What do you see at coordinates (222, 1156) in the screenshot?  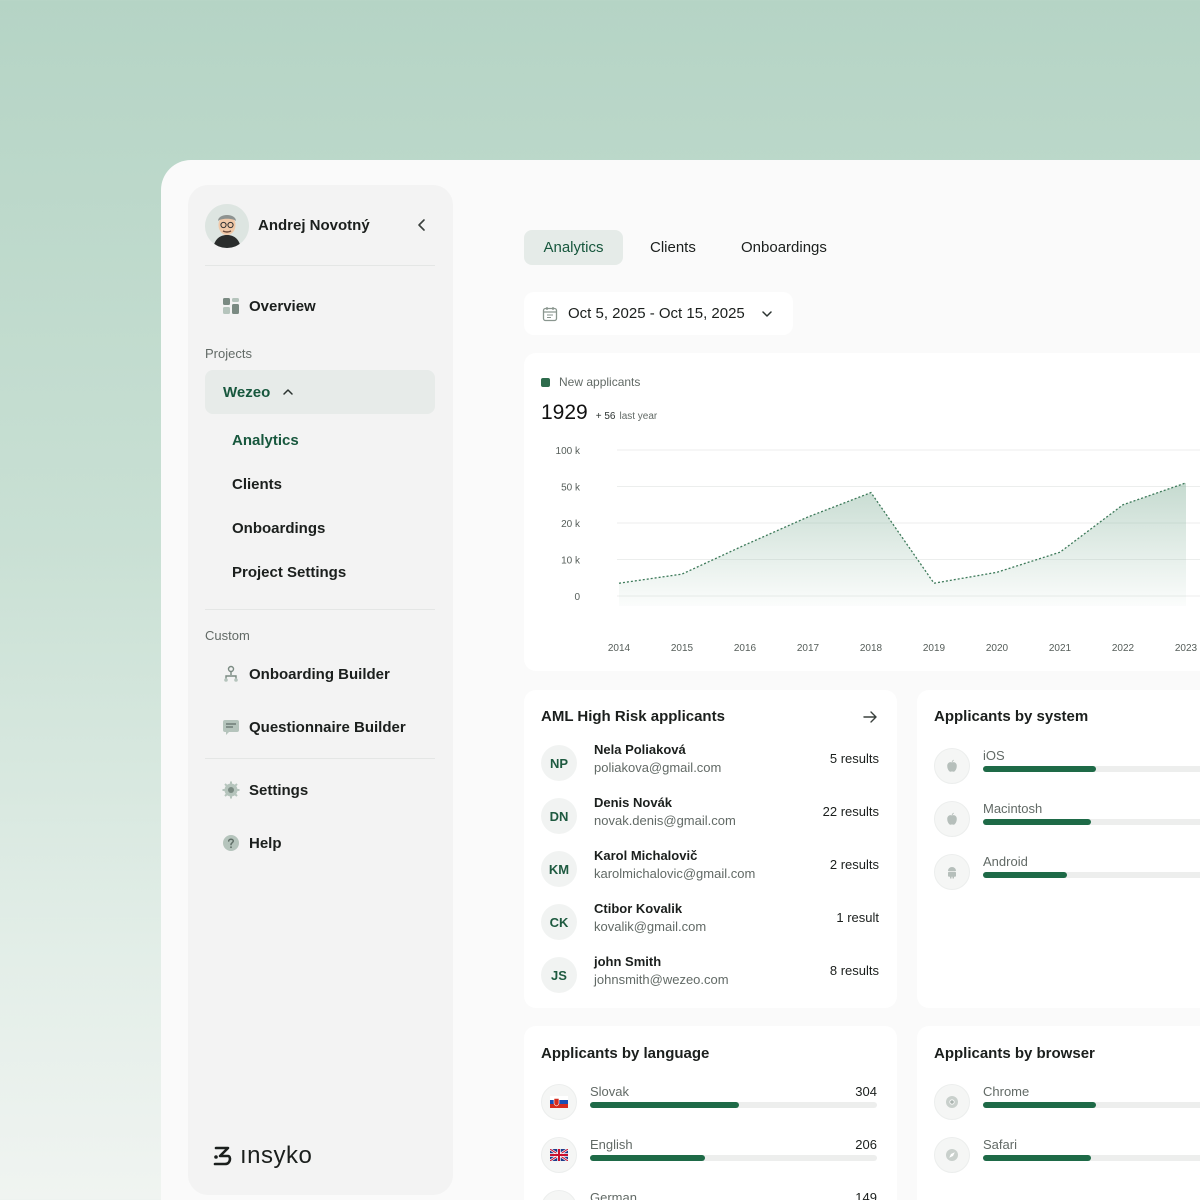 I see `insyko-logo-icon` at bounding box center [222, 1156].